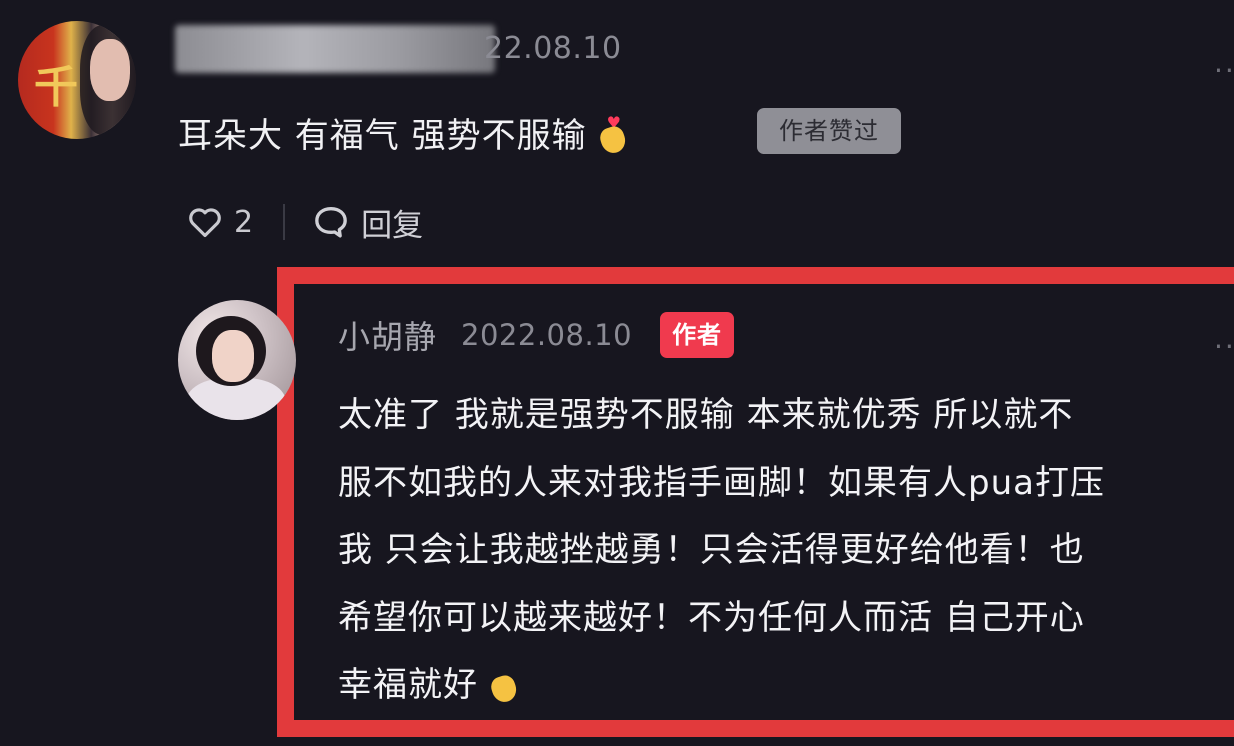 The image size is (1234, 746). What do you see at coordinates (205, 222) in the screenshot?
I see `heart-outline-icon` at bounding box center [205, 222].